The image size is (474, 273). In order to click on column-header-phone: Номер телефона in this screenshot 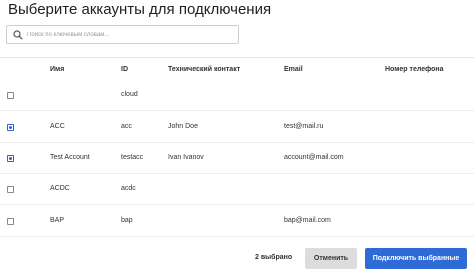, I will do `click(414, 69)`.